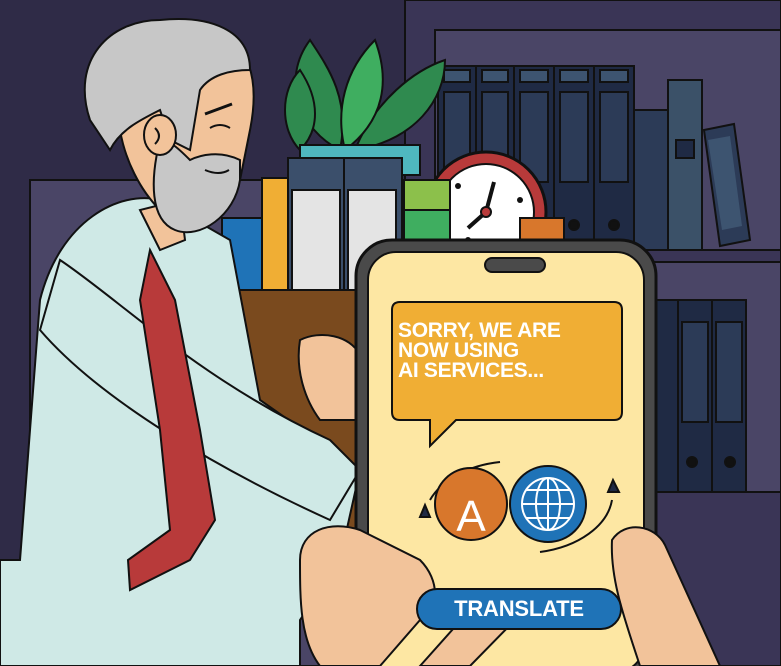 The height and width of the screenshot is (666, 781). Describe the element at coordinates (548, 504) in the screenshot. I see `globe-icon` at that location.